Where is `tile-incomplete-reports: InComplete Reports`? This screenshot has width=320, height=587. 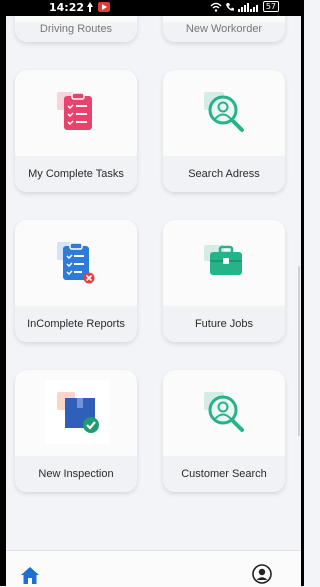 tile-incomplete-reports: InComplete Reports is located at coordinates (76, 281).